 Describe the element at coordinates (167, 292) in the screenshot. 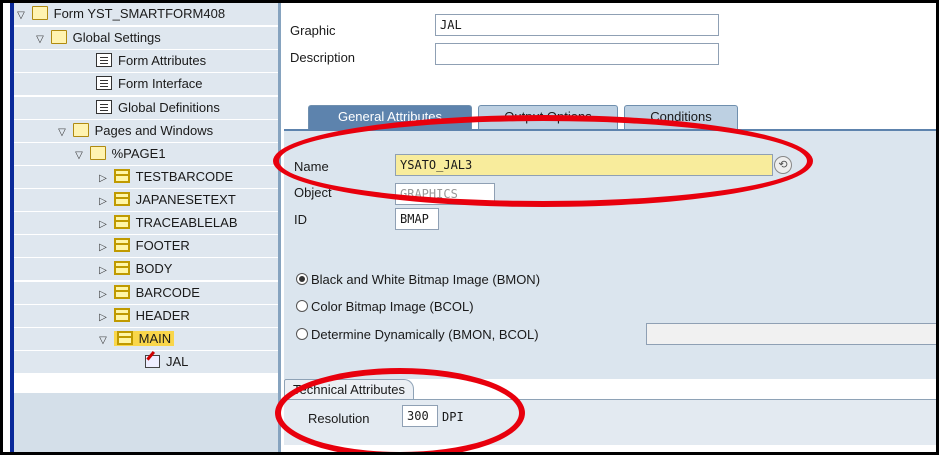

I see `tree-node-label: BARCODE` at that location.